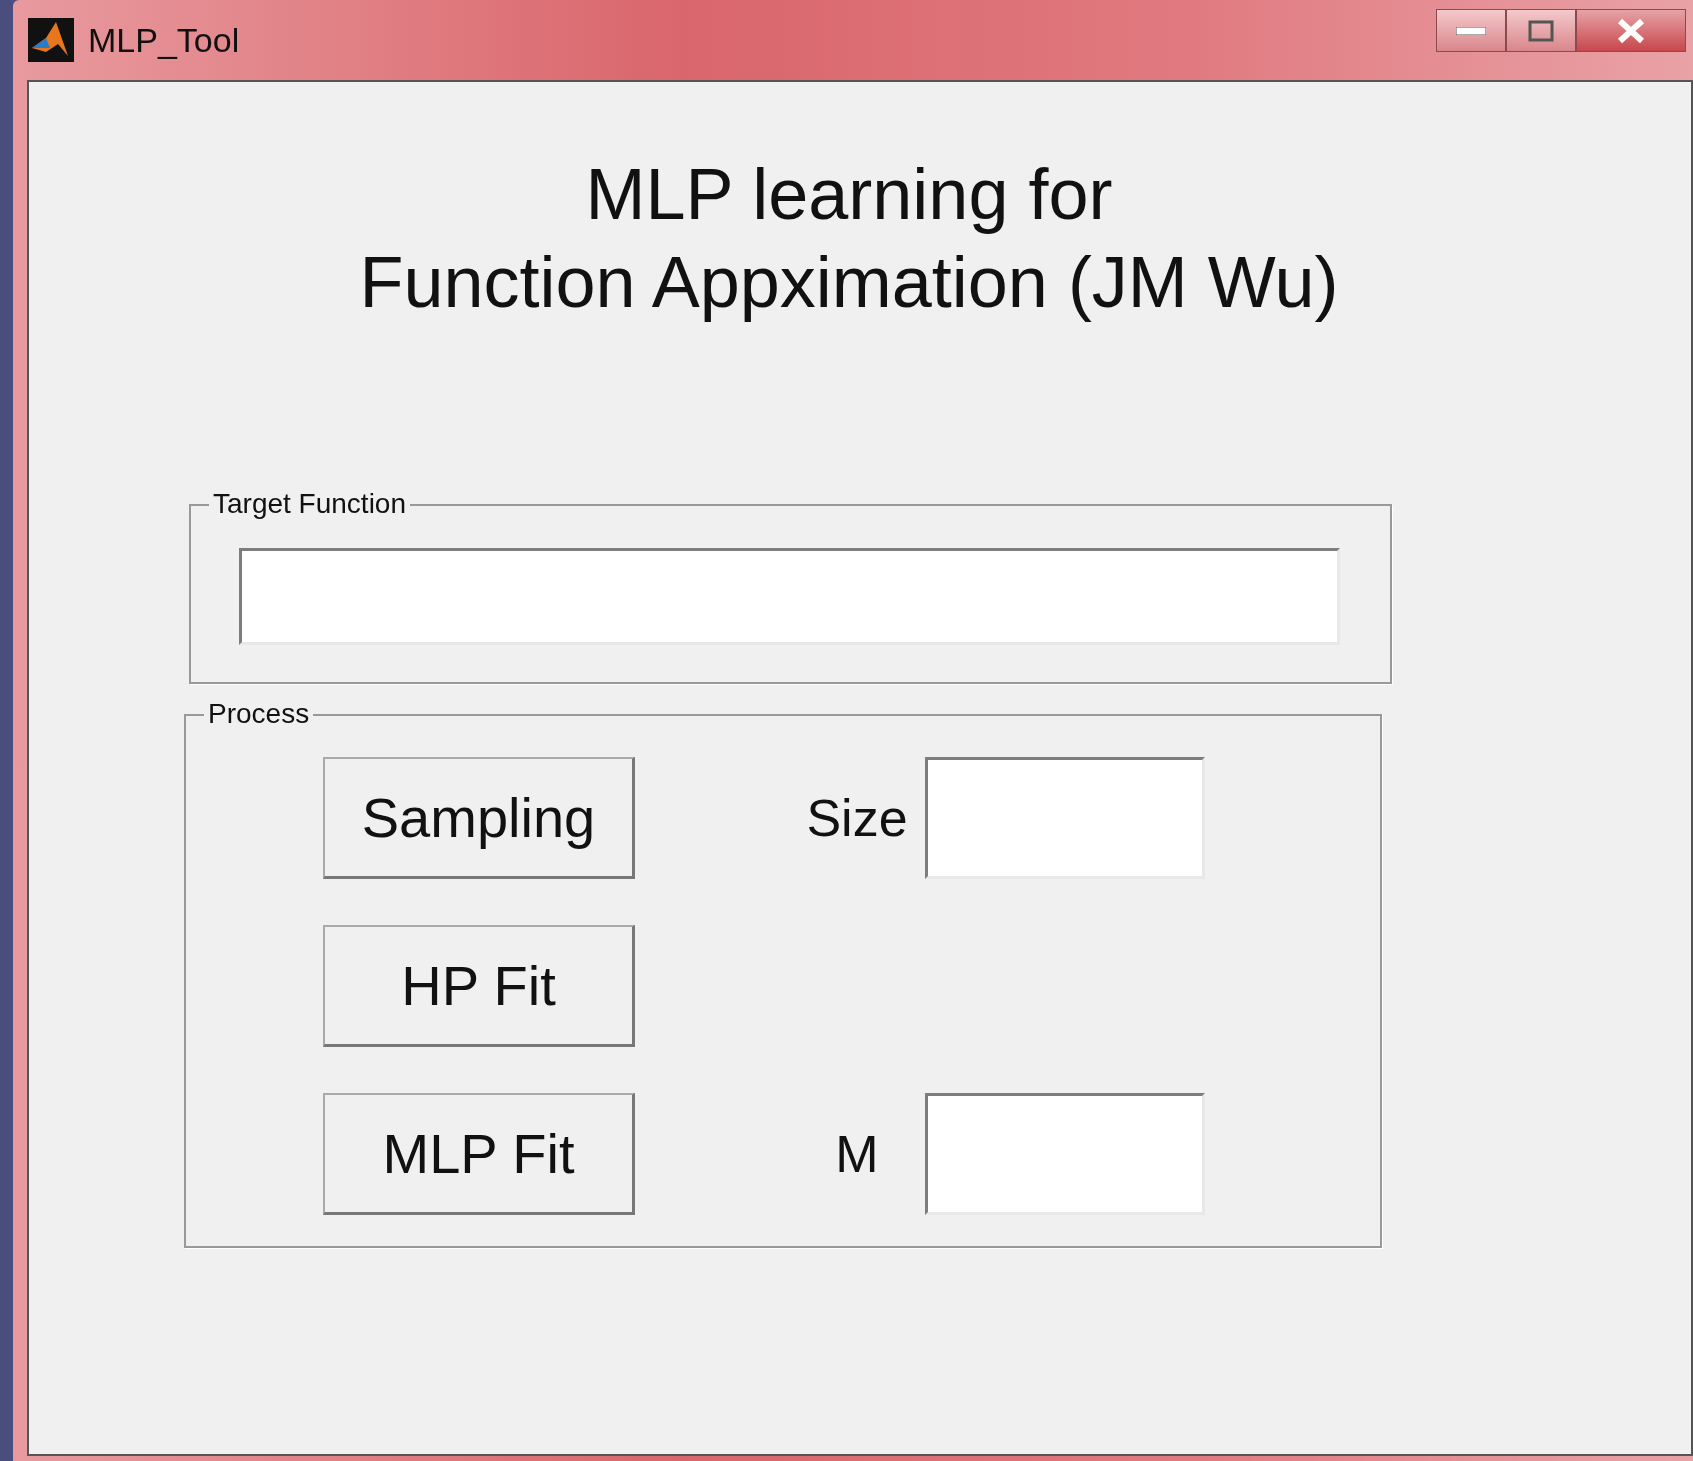 The height and width of the screenshot is (1461, 1693). Describe the element at coordinates (849, 194) in the screenshot. I see `heading-line: MLP learning for` at that location.